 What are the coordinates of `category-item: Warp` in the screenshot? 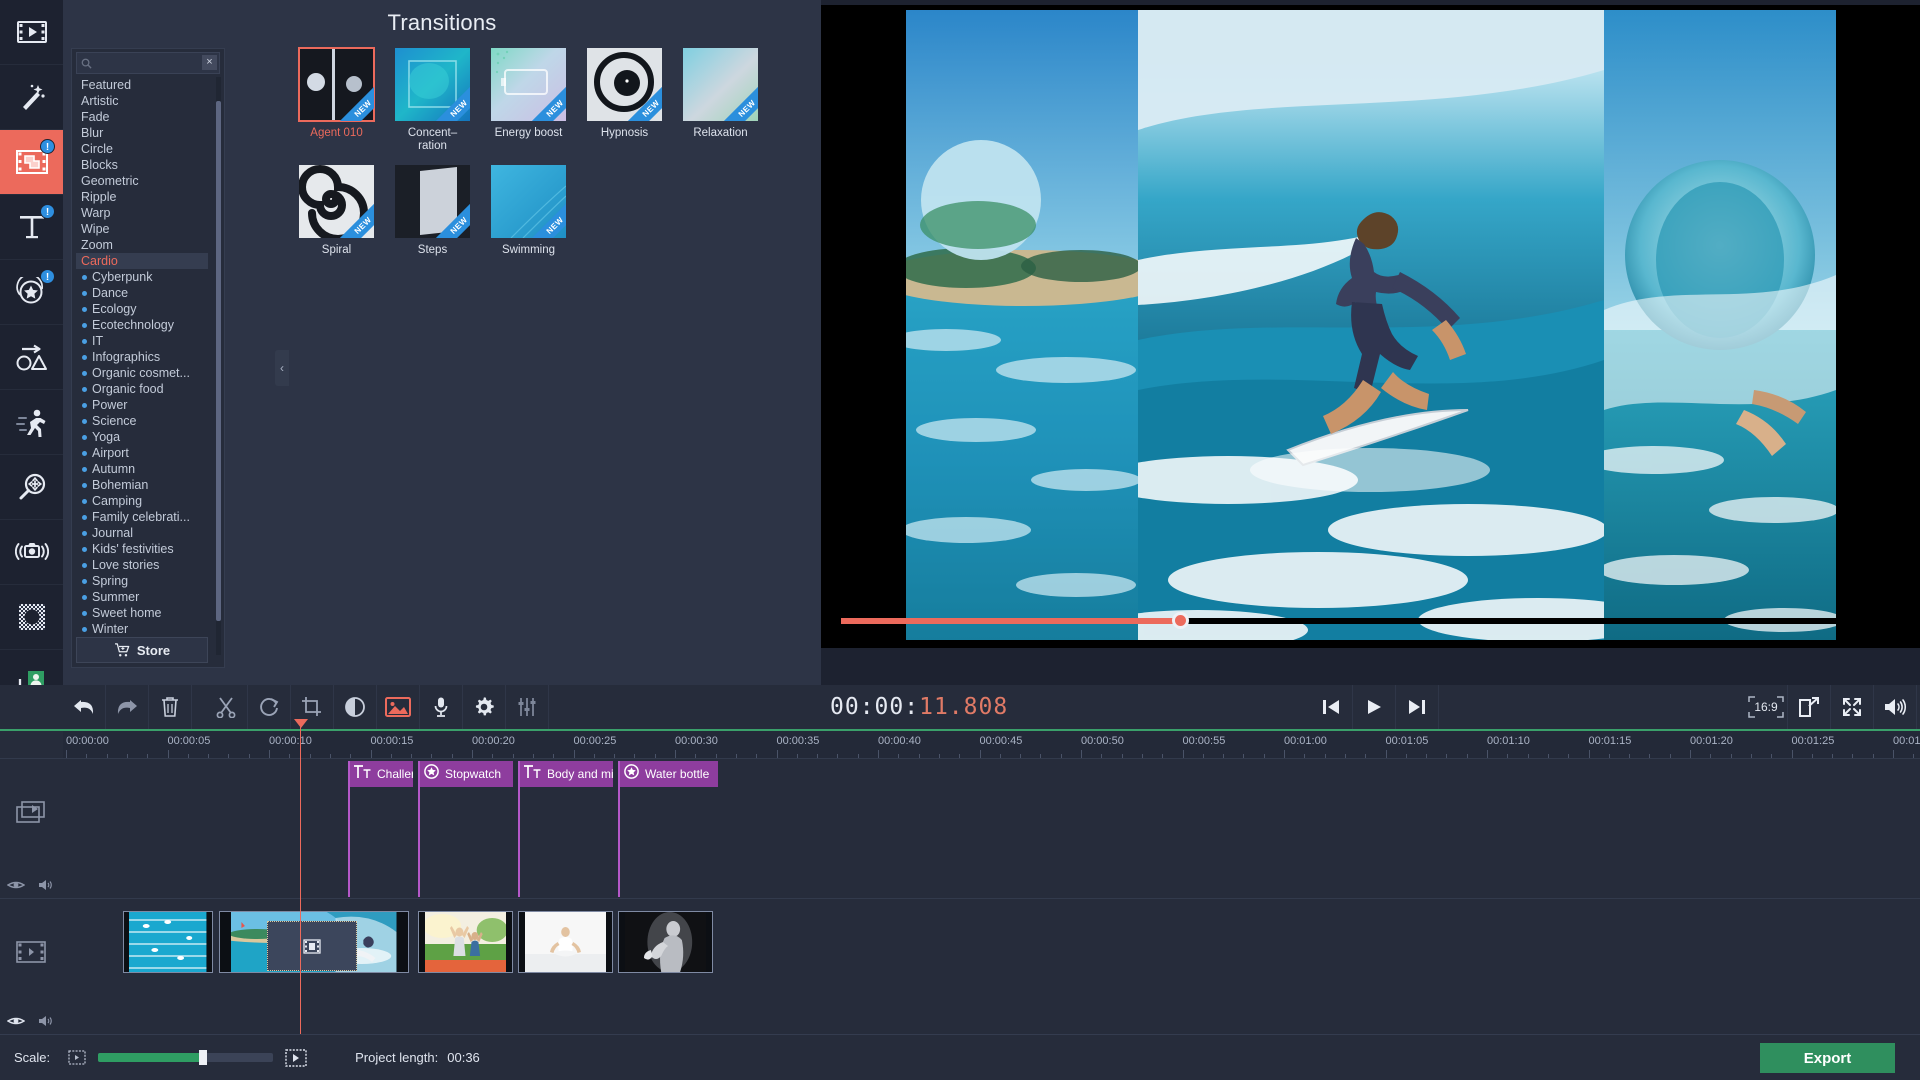 It's located at (142, 213).